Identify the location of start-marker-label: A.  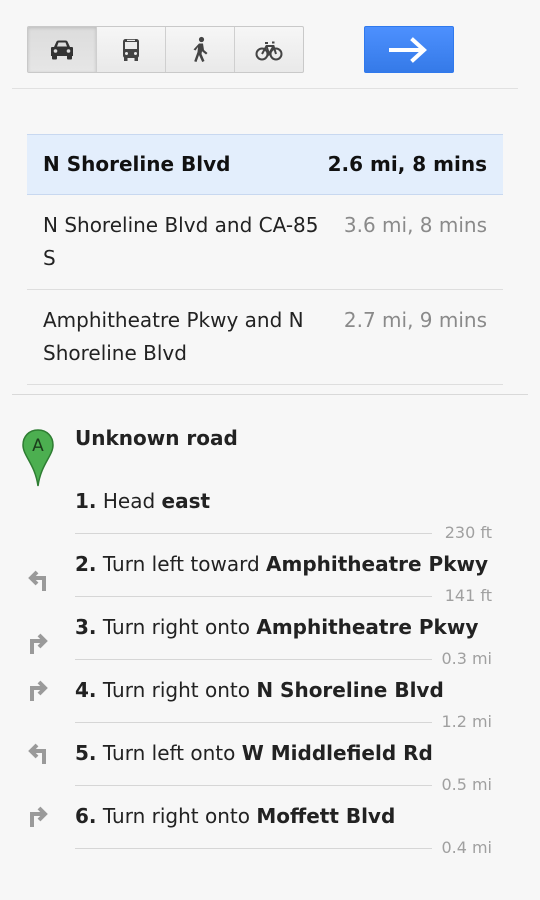
(38, 446).